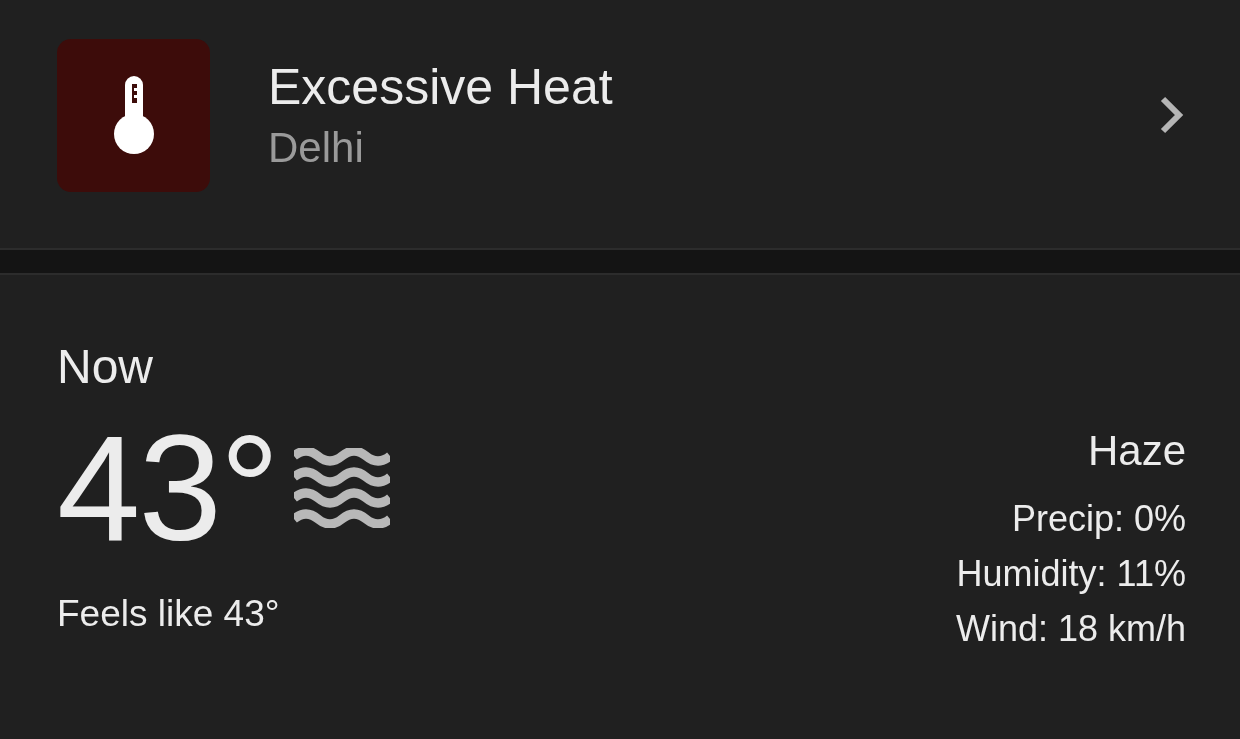  Describe the element at coordinates (1070, 629) in the screenshot. I see `weather-detail: Wind: 18 km/h` at that location.